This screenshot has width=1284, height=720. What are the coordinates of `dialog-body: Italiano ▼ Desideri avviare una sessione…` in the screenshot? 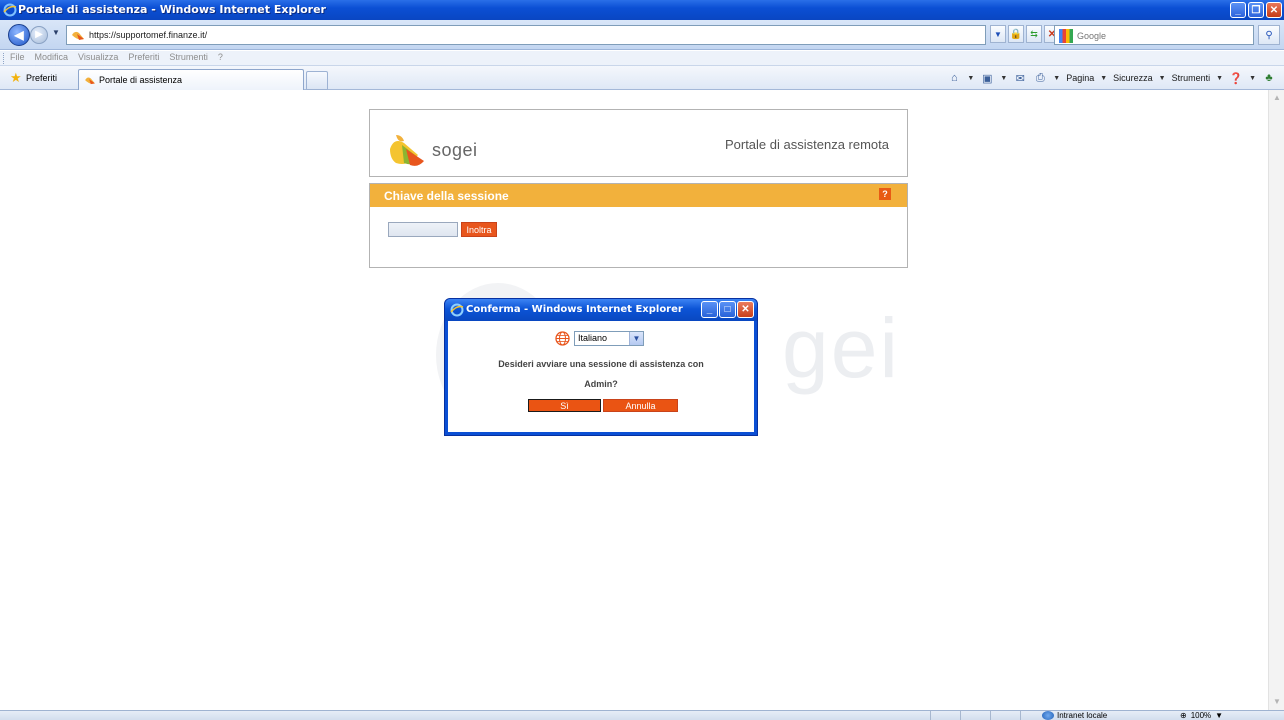 It's located at (601, 376).